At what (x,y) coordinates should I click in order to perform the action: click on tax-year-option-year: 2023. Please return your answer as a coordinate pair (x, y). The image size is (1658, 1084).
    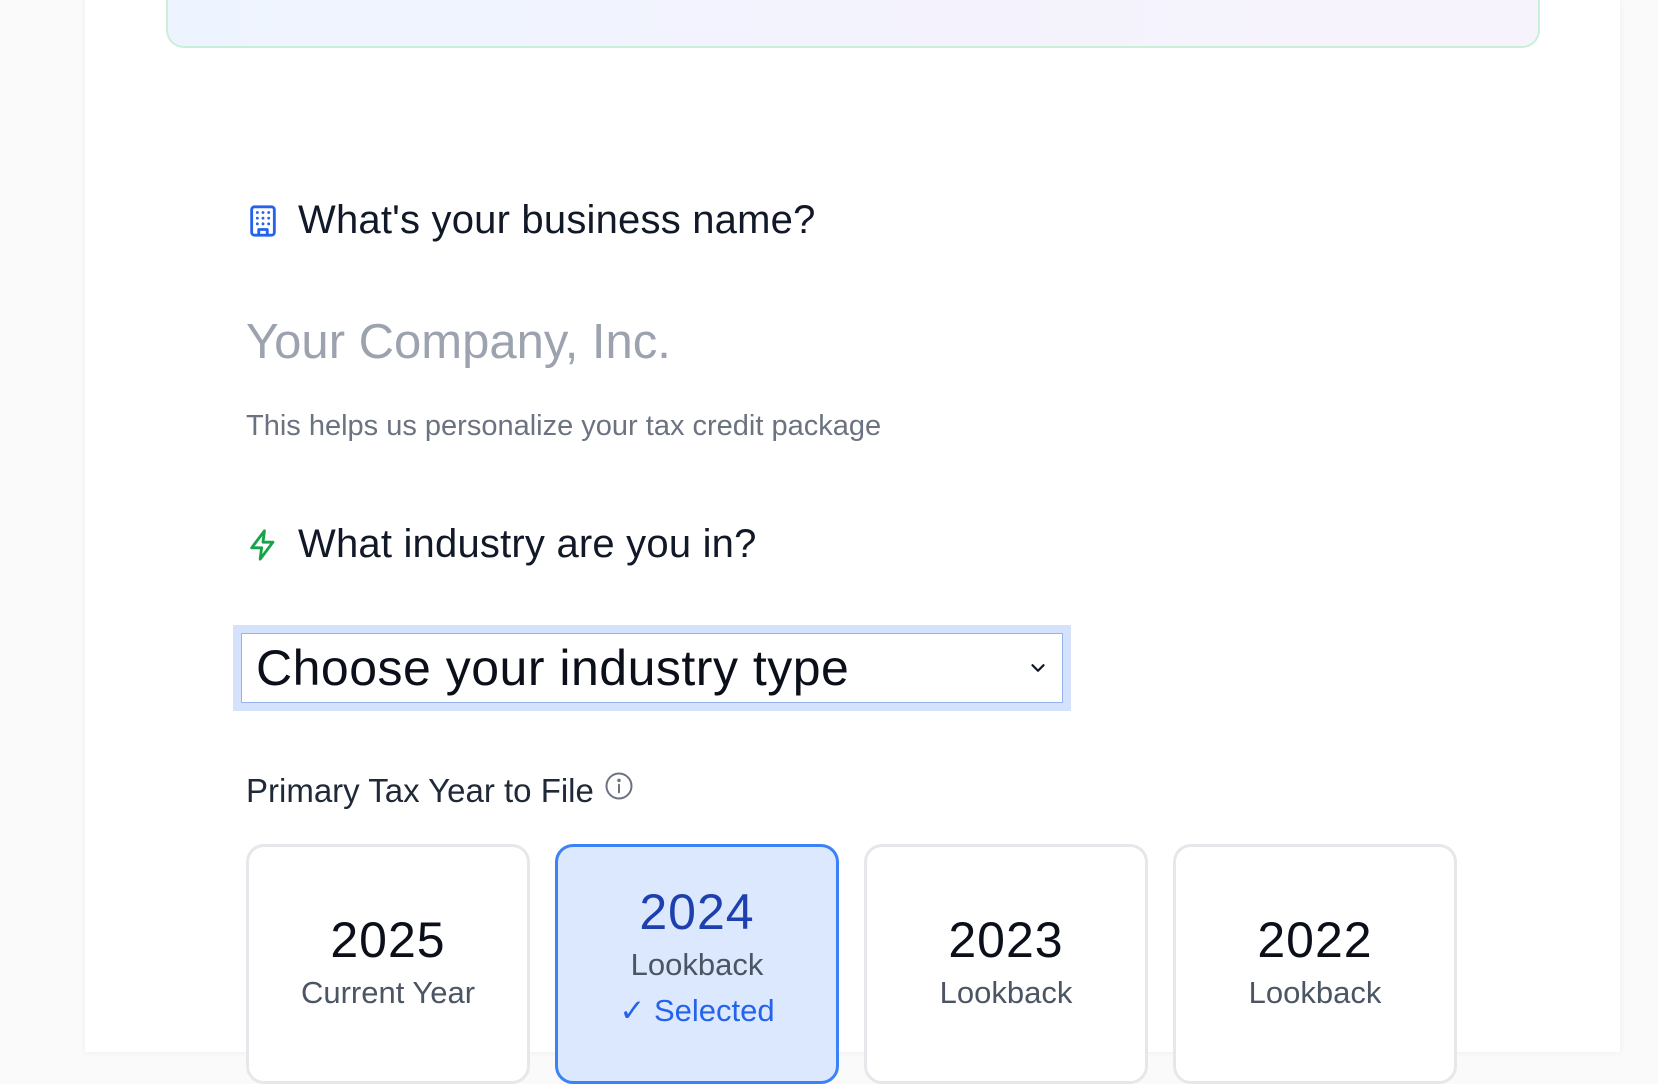
    Looking at the image, I should click on (1006, 940).